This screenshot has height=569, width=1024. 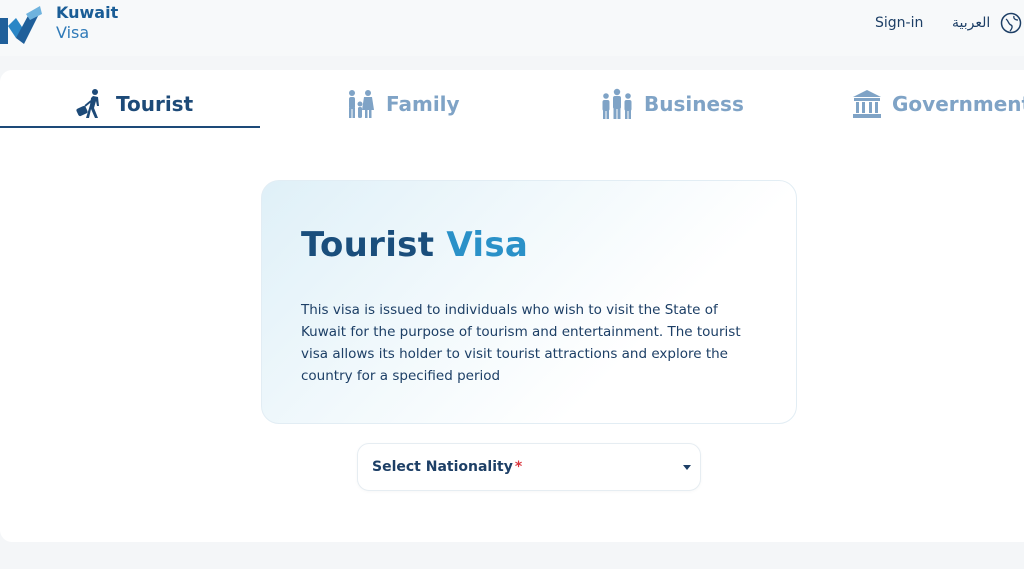 I want to click on globe-icon, so click(x=1011, y=23).